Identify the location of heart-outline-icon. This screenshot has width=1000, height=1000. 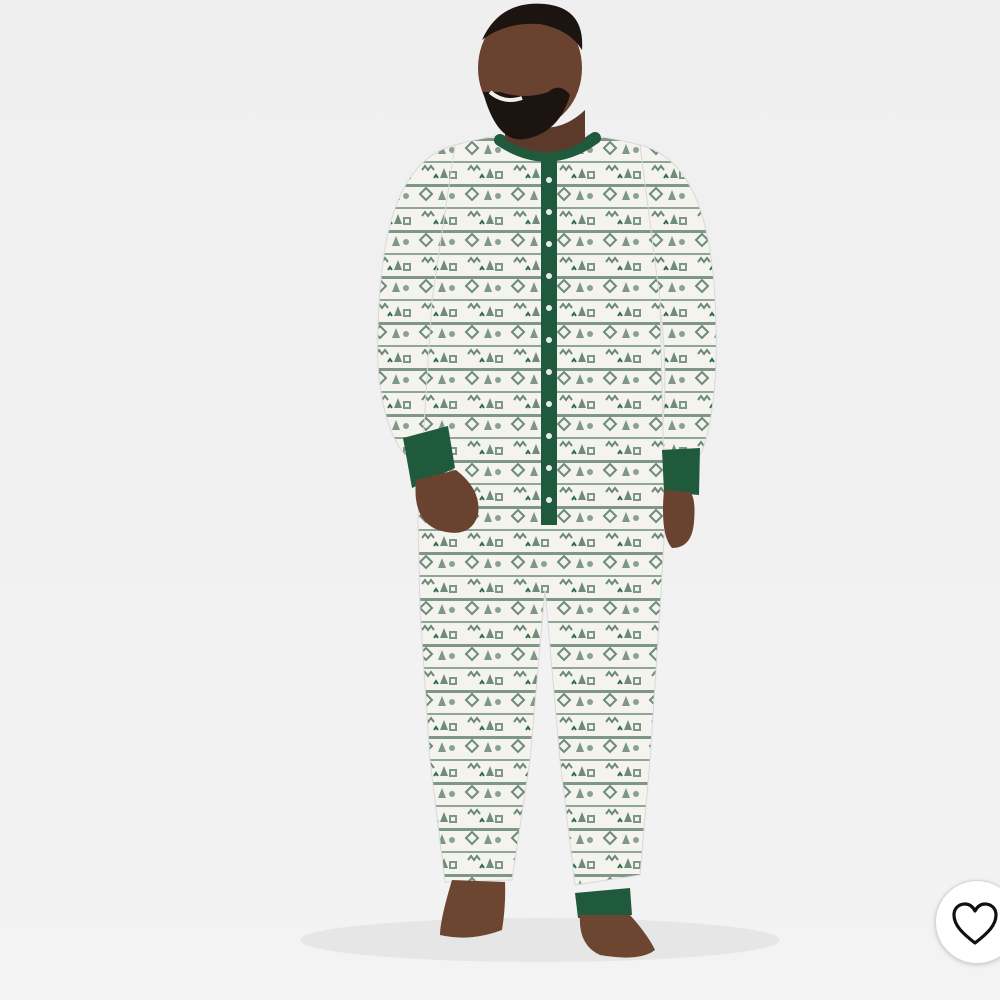
(975, 924).